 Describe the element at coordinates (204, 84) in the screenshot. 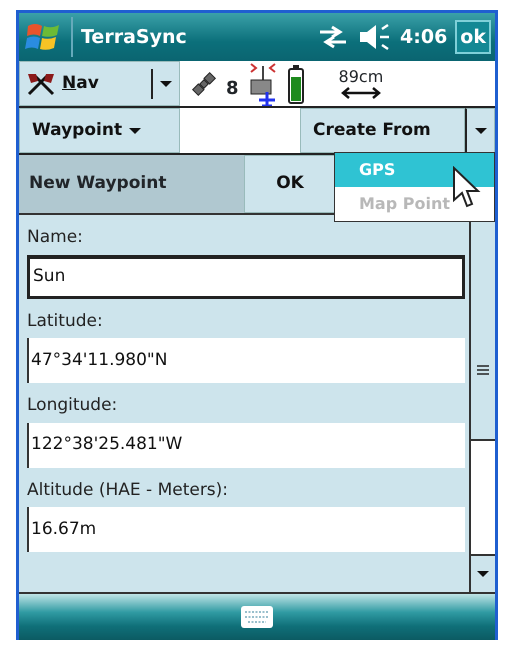

I see `satellite-icon` at that location.